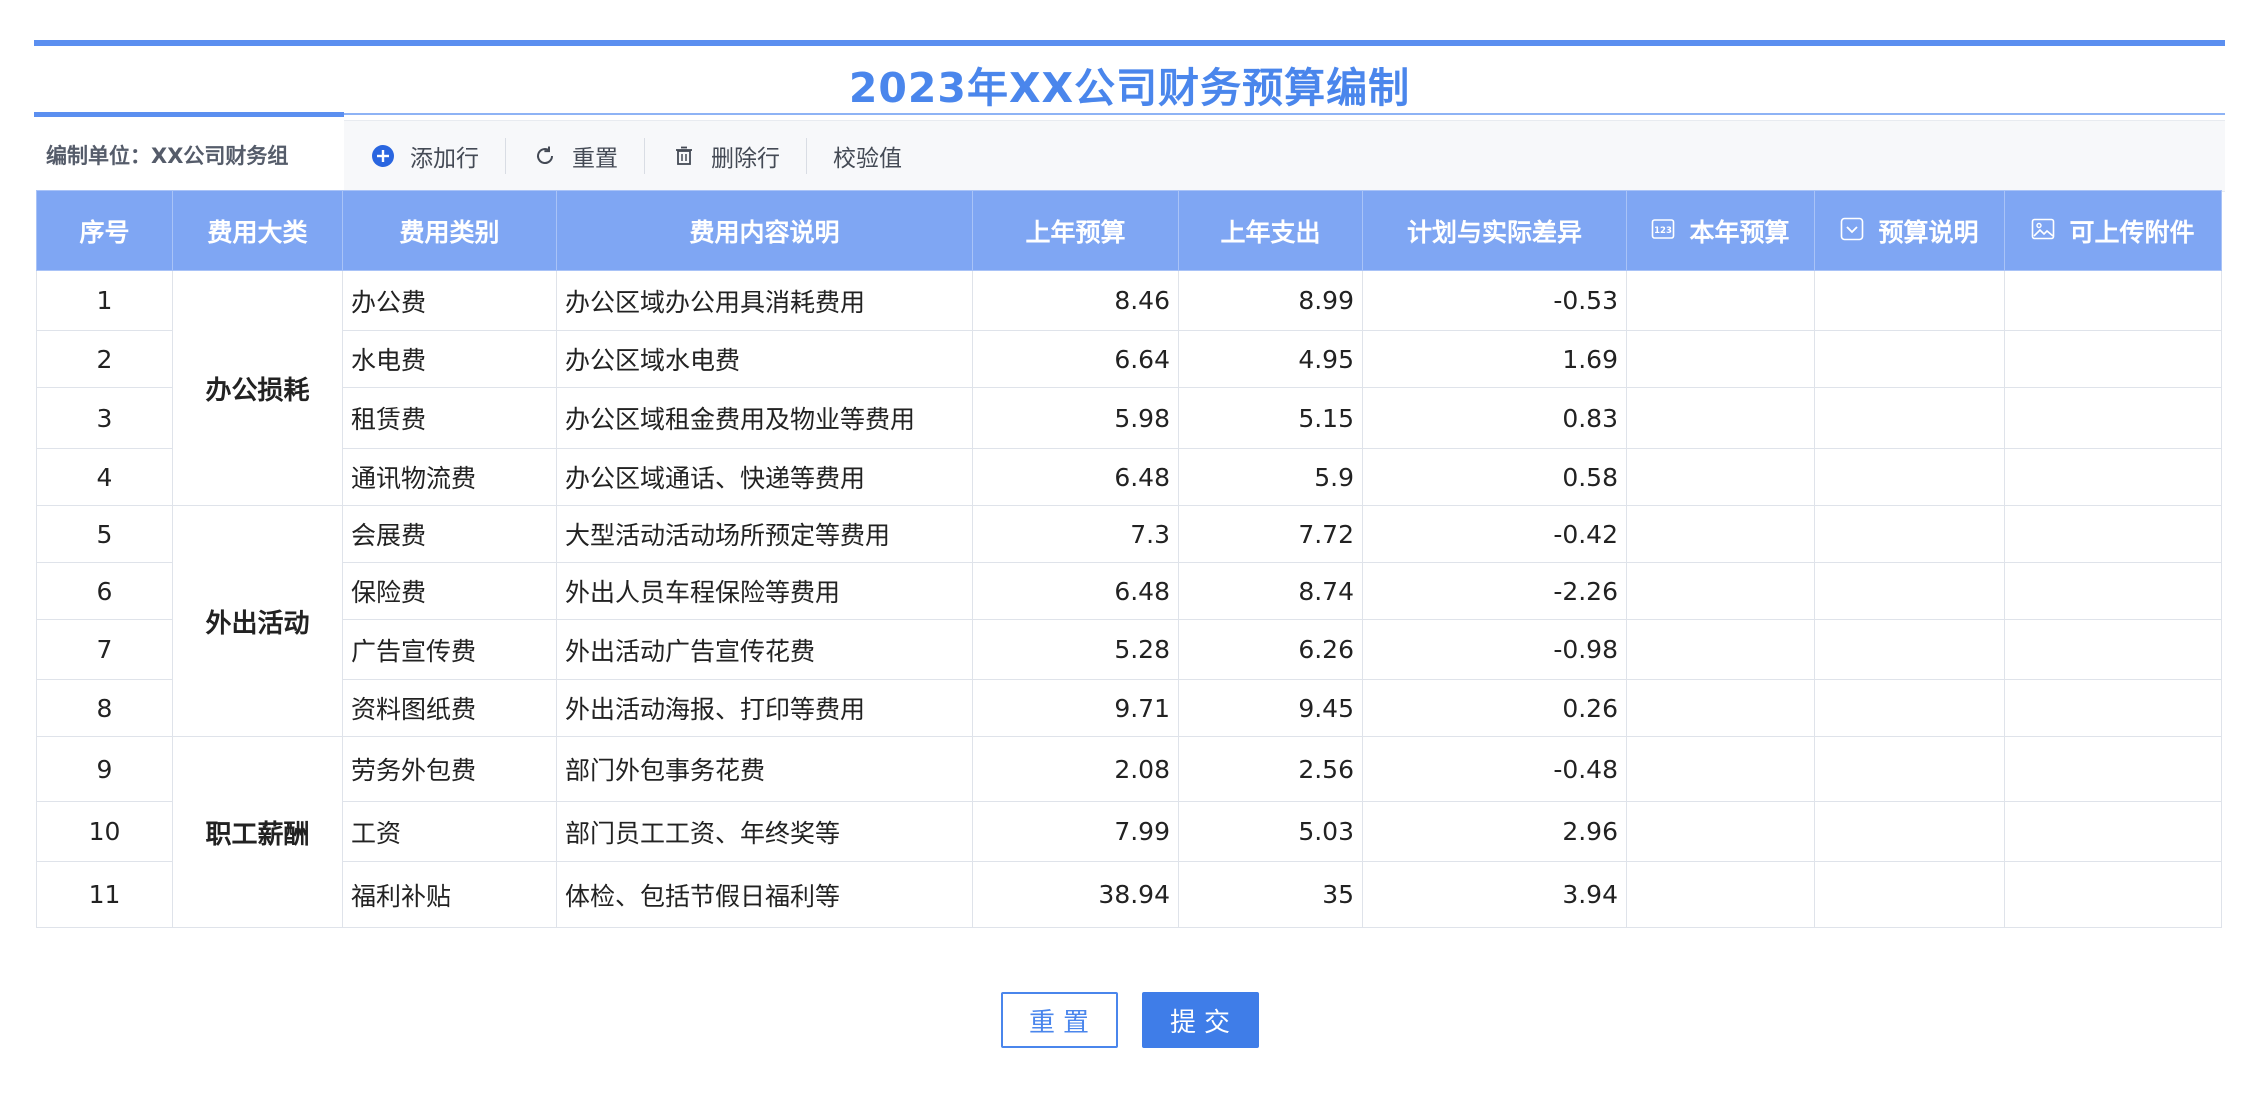  I want to click on cell-prev-spend: 8.74, so click(1270, 591).